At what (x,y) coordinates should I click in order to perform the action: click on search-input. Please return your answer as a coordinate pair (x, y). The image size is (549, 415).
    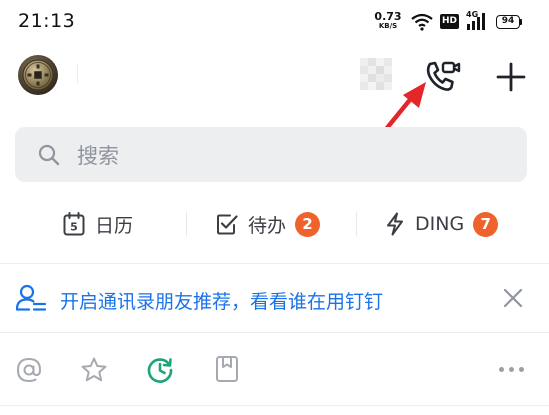
    Looking at the image, I should click on (287, 155).